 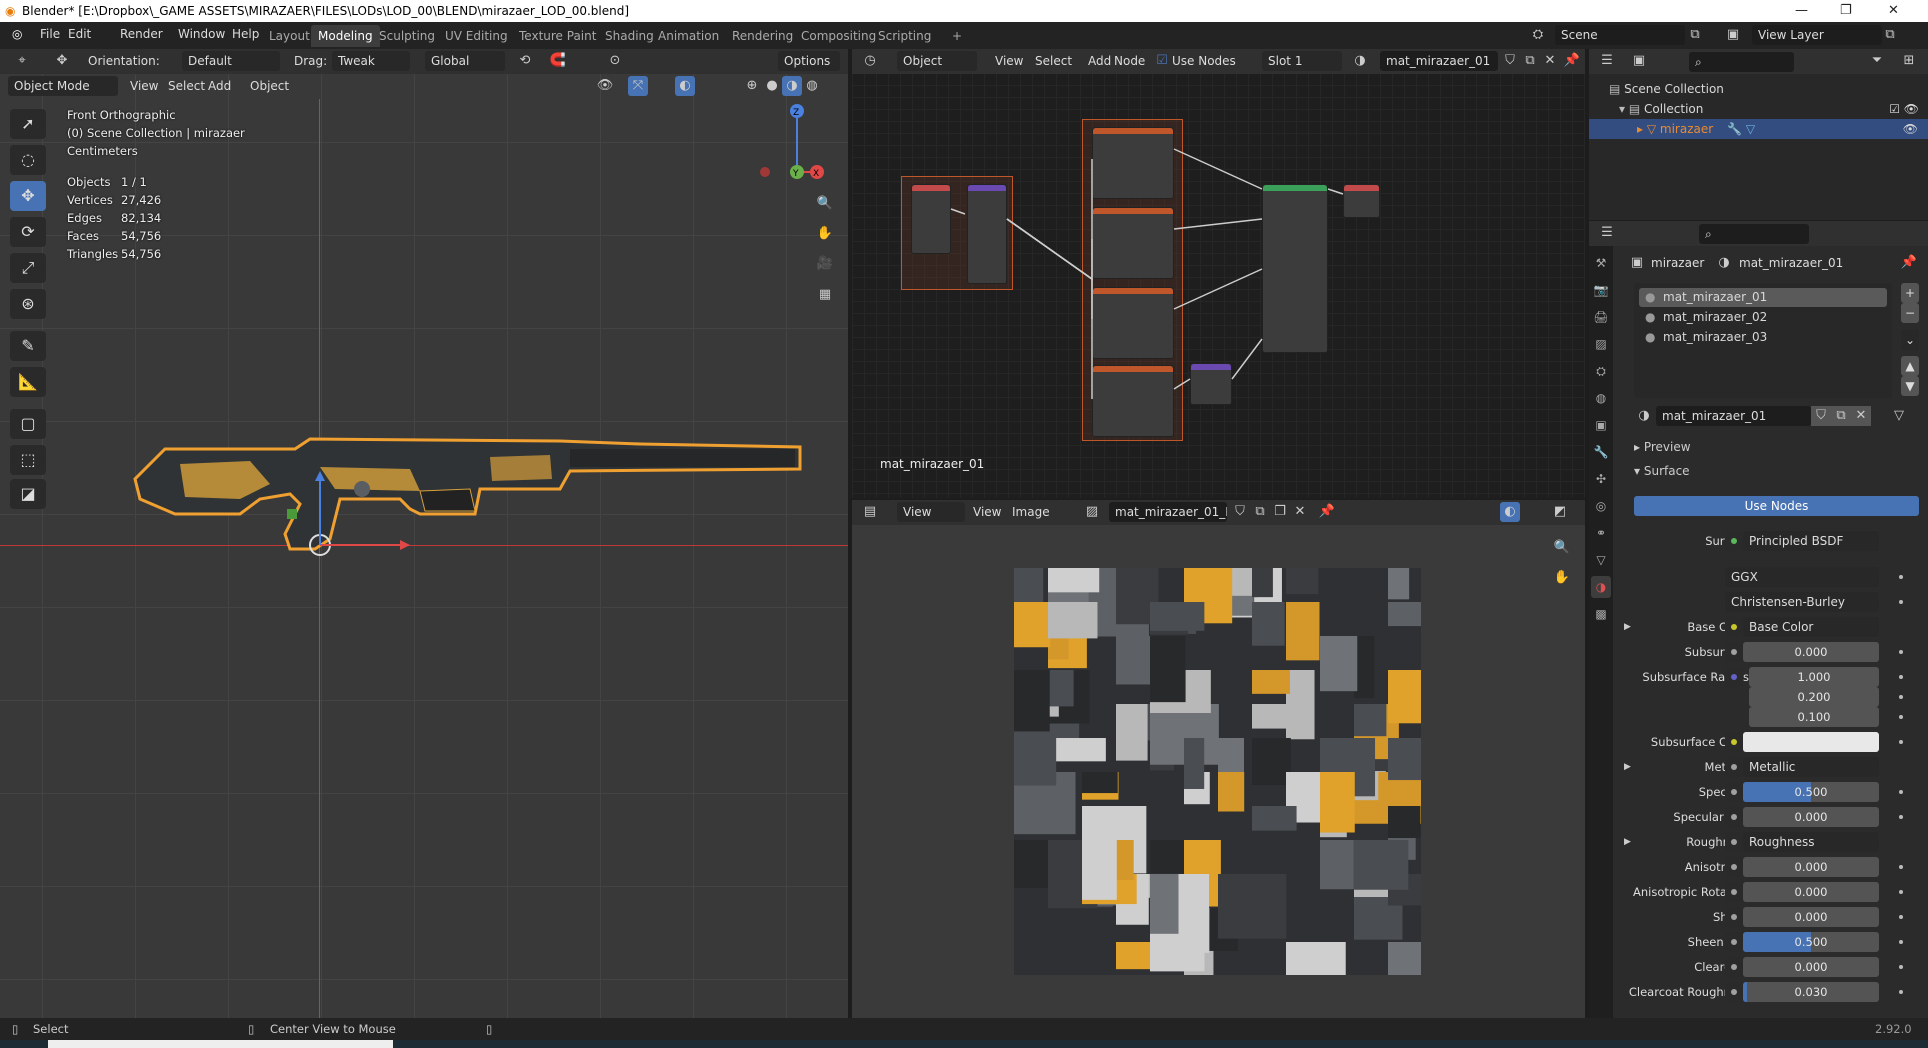 What do you see at coordinates (141, 34) in the screenshot?
I see `menu-render: Render` at bounding box center [141, 34].